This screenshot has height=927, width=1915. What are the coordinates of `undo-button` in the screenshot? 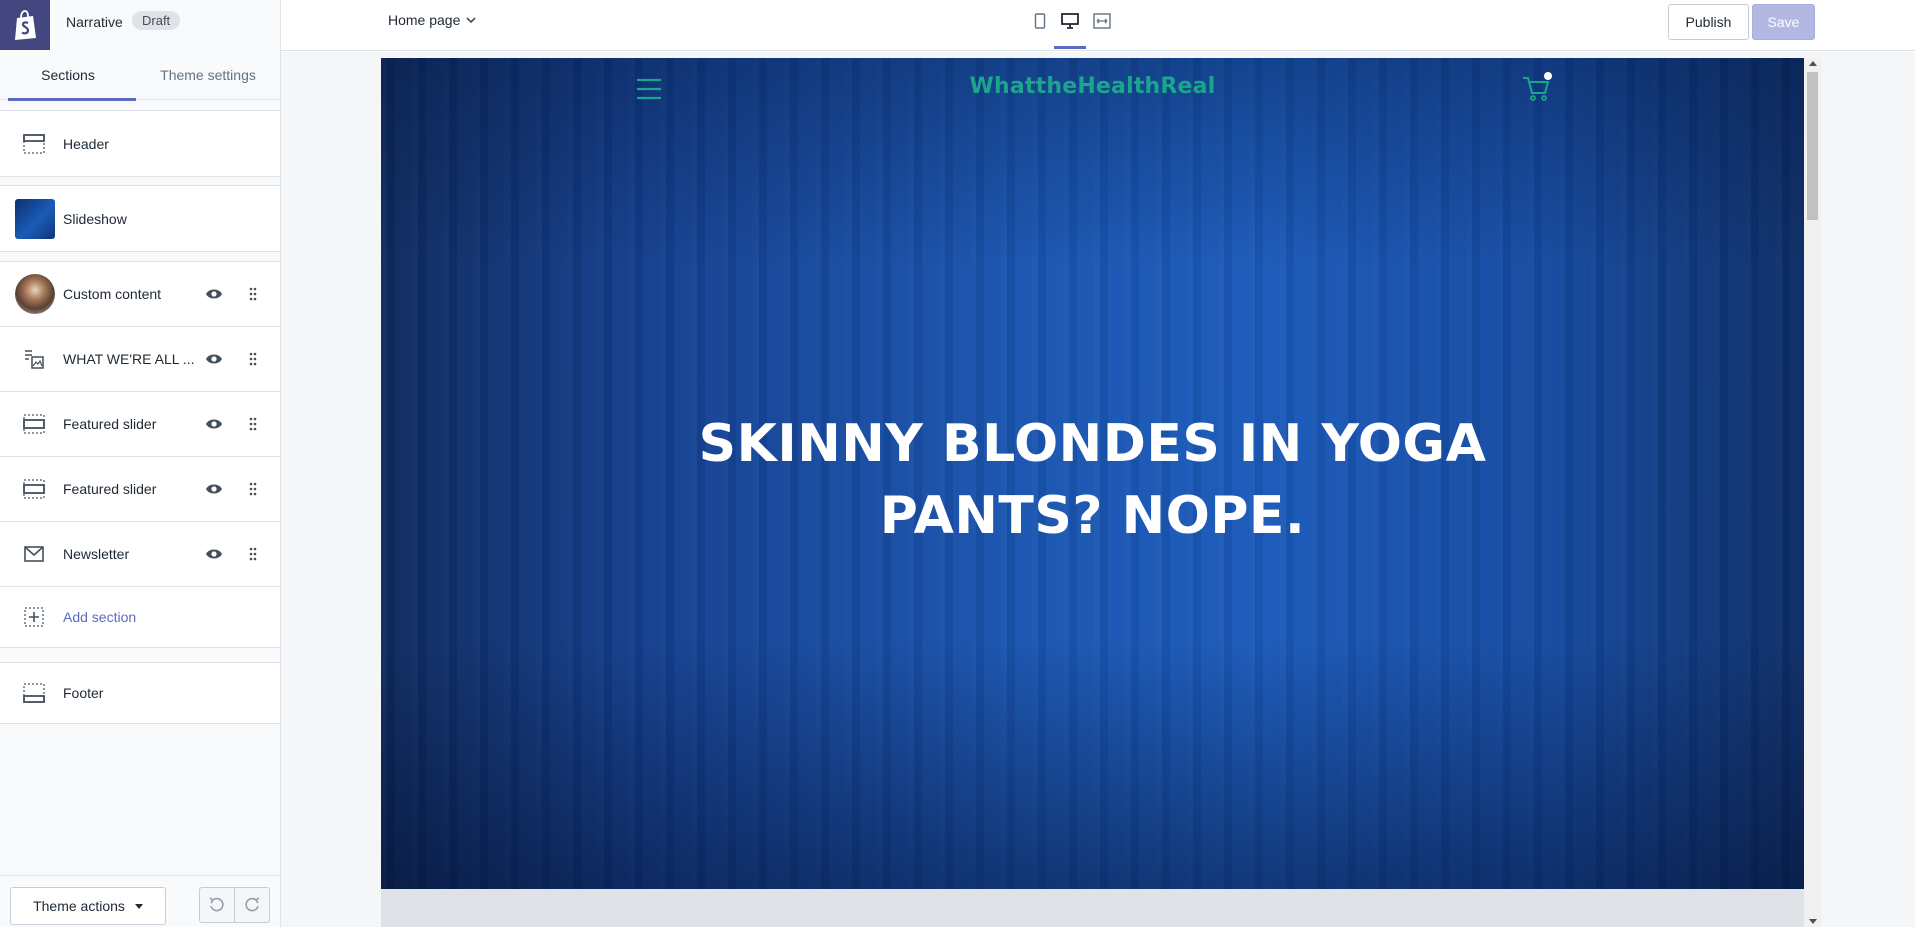 It's located at (217, 905).